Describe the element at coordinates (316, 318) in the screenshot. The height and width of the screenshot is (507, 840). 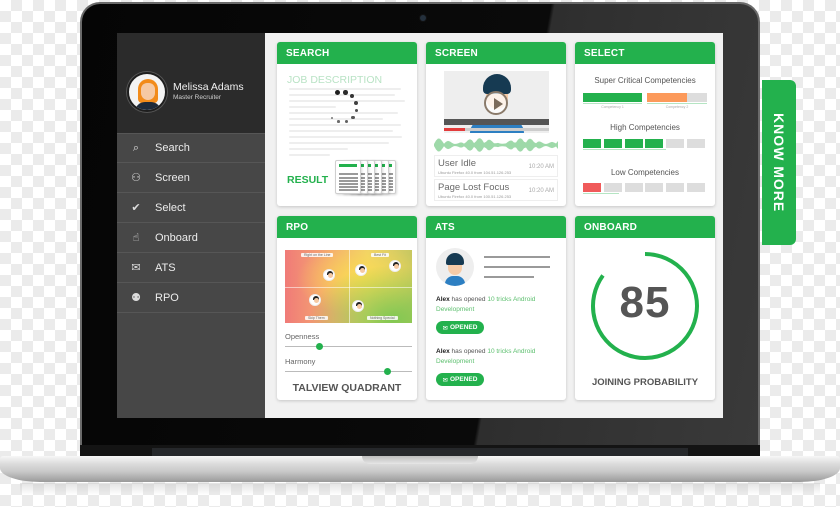
I see `quadrant-label: Skip Them` at that location.